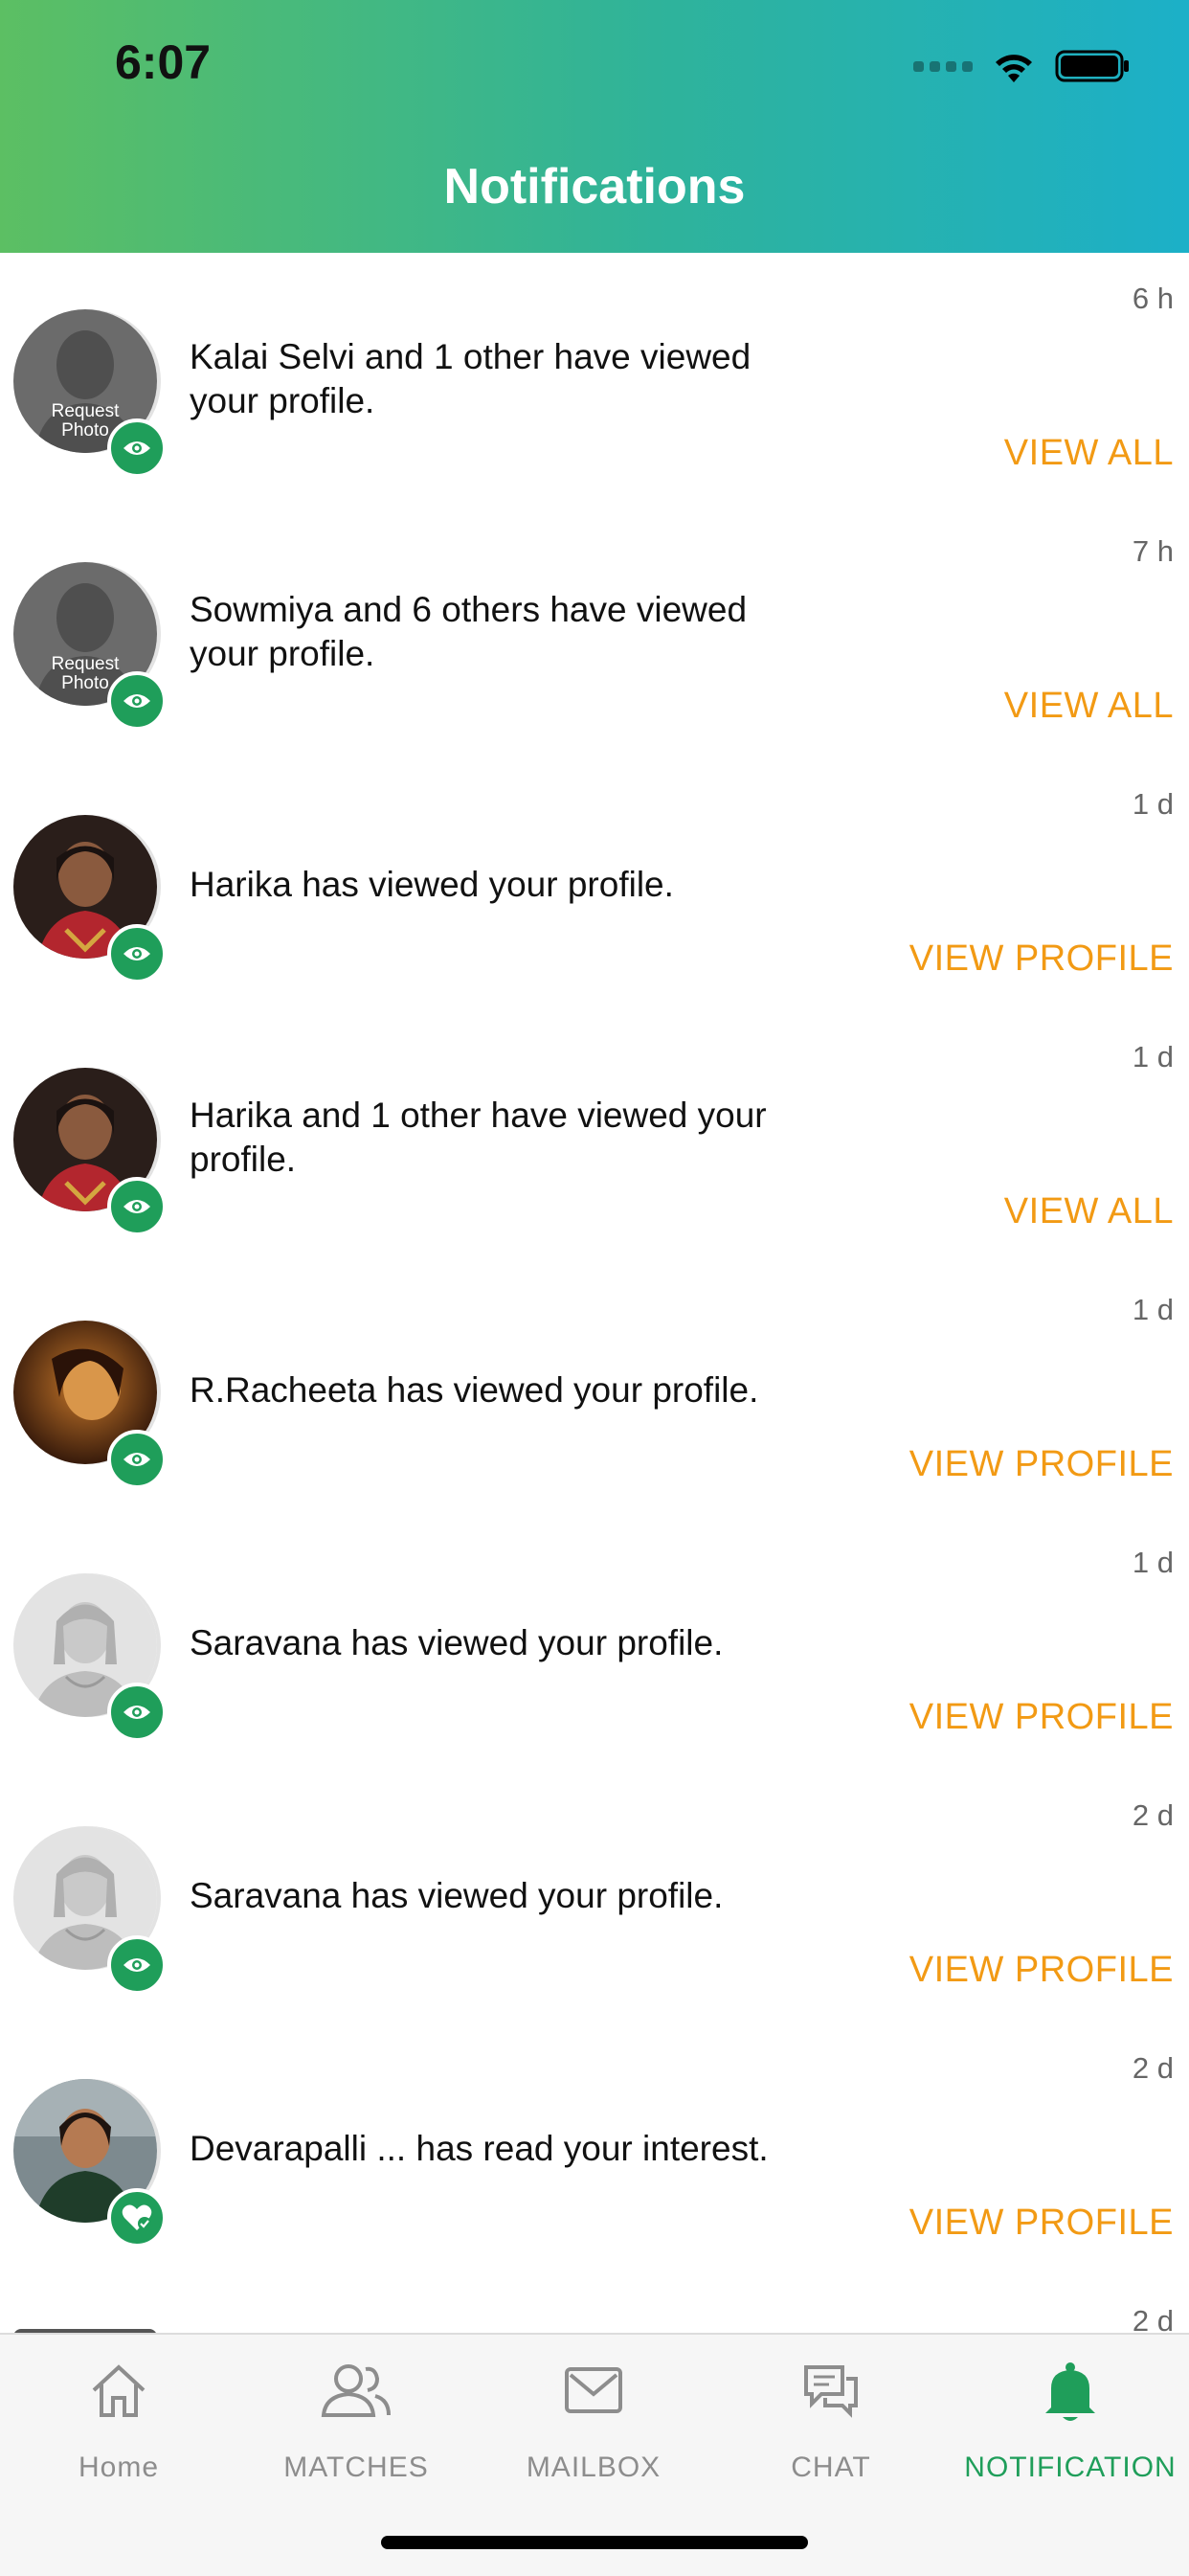 The width and height of the screenshot is (1189, 2576). What do you see at coordinates (137, 2218) in the screenshot?
I see `heart-check-icon` at bounding box center [137, 2218].